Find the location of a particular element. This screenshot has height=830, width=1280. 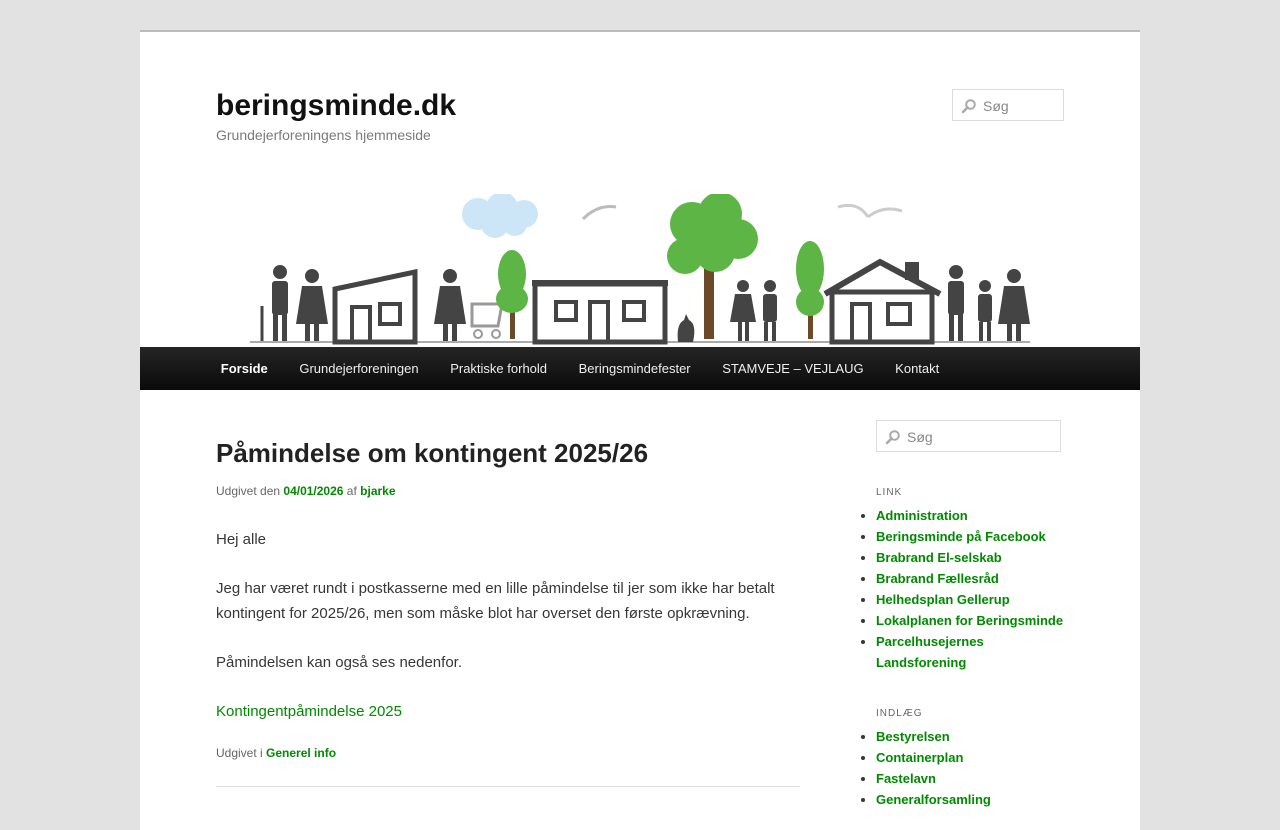

list-item: Bestyrelsen is located at coordinates (976, 736).